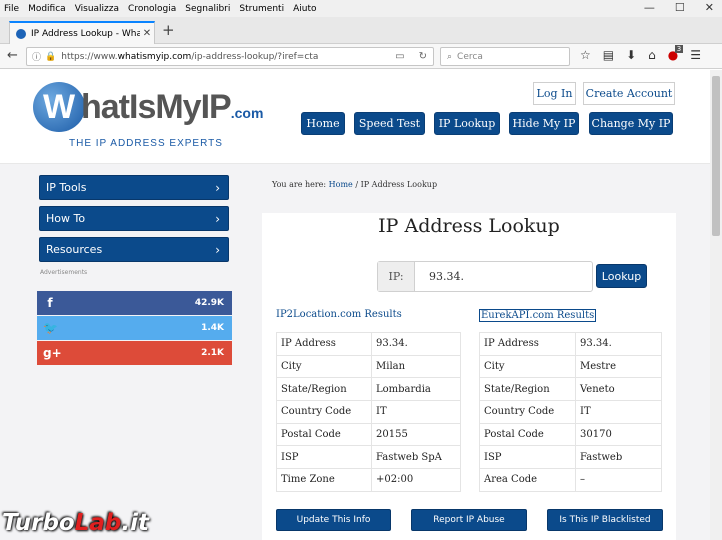 The width and height of the screenshot is (722, 540). Describe the element at coordinates (134, 249) in the screenshot. I see `sidebar-item-resources: Resources ›` at that location.